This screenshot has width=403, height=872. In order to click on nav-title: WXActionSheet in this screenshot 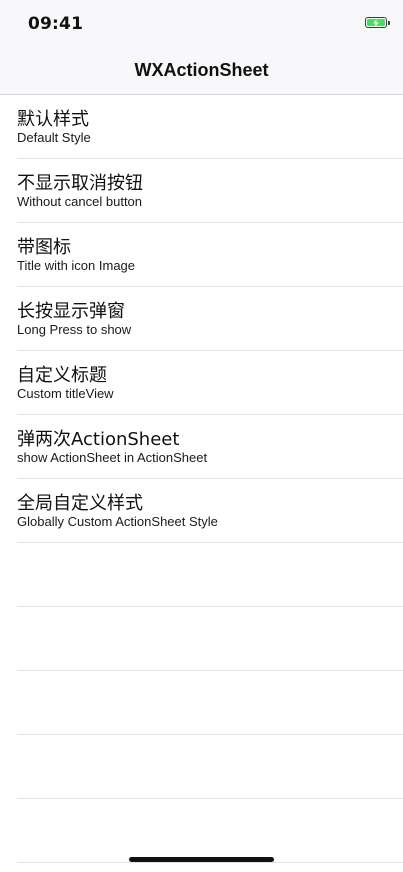, I will do `click(201, 70)`.